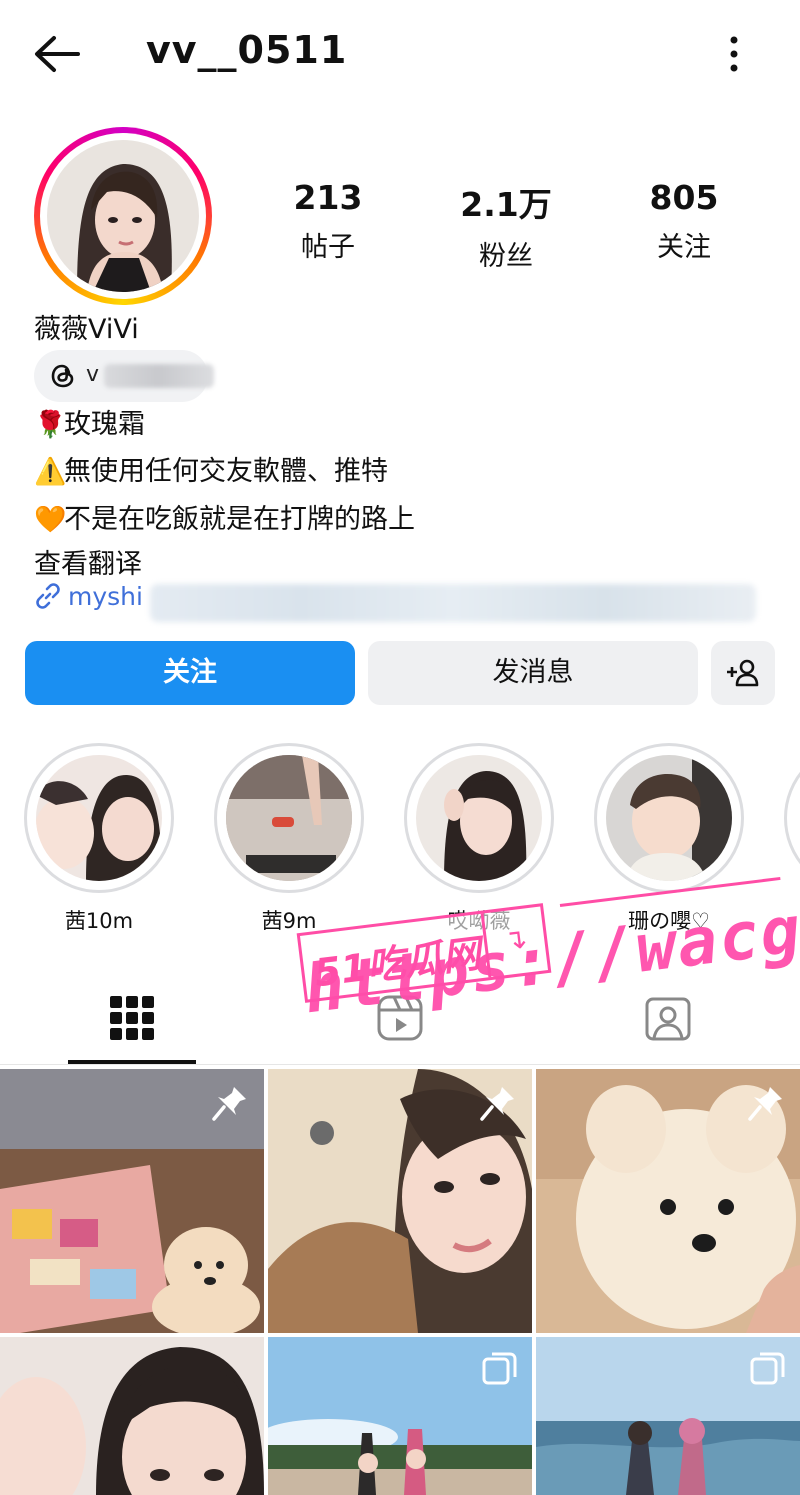  Describe the element at coordinates (50, 425) in the screenshot. I see `rose-icon: 🌹` at that location.